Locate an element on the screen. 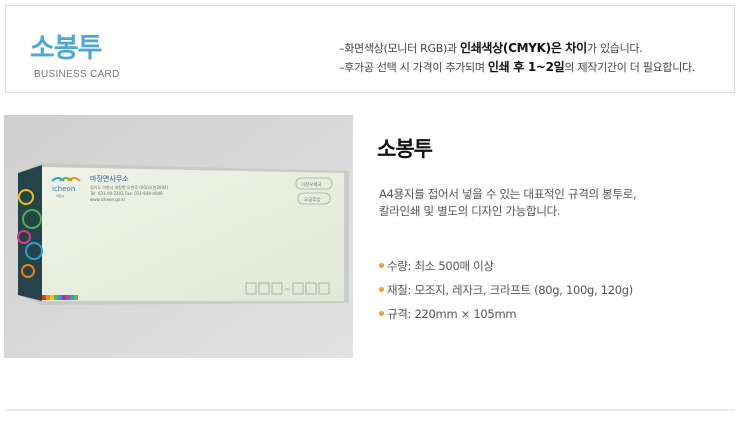  page-subtitle: BUSINESS CARD is located at coordinates (77, 74).